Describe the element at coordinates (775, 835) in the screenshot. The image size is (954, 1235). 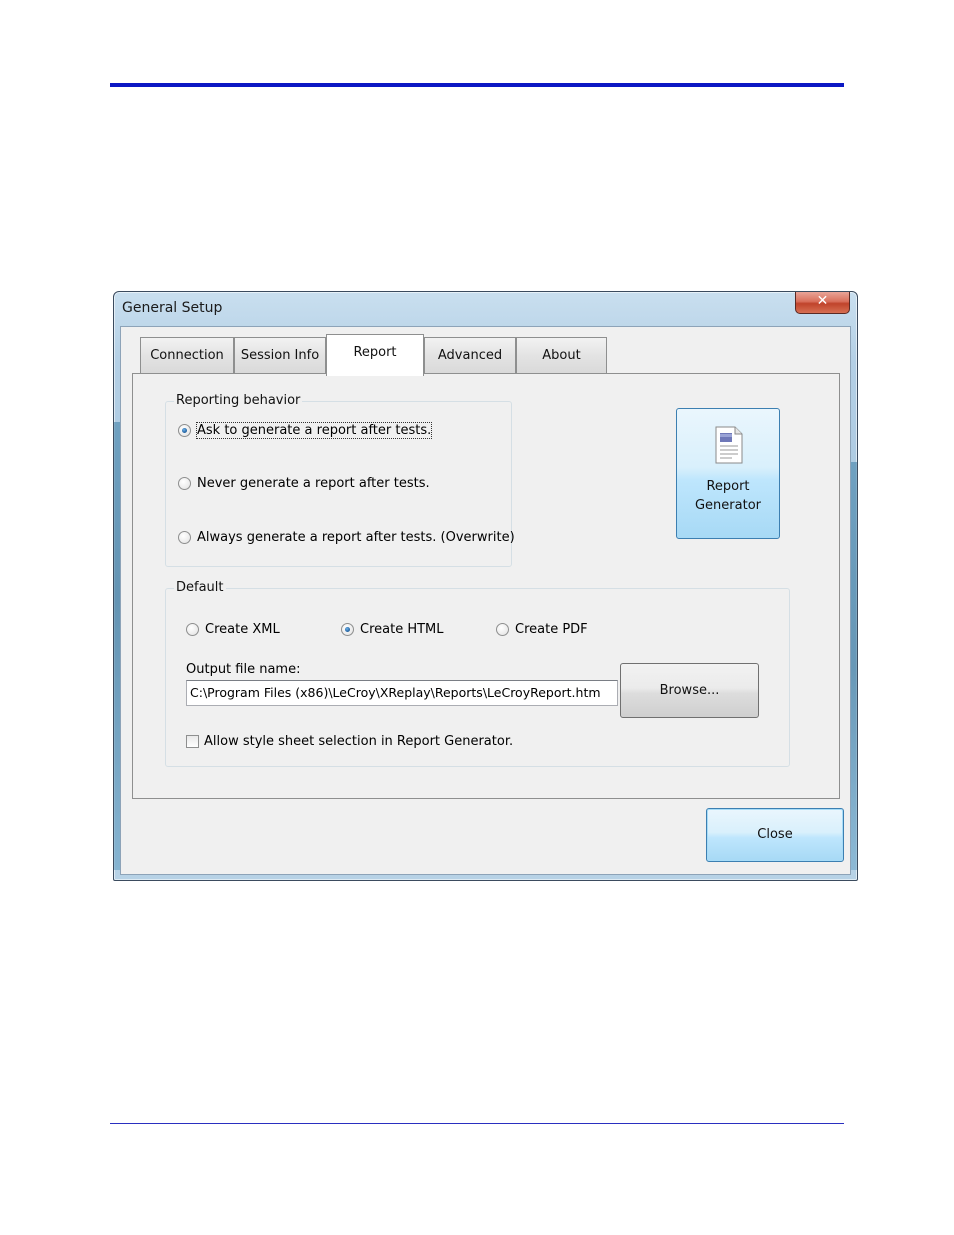
I see `close-button: Close` at that location.